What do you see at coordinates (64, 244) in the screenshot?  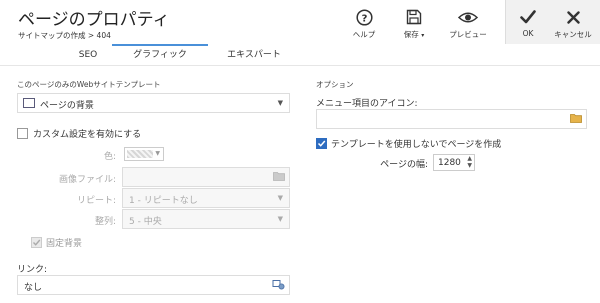 I see `fixed-background-label: 固定背景` at bounding box center [64, 244].